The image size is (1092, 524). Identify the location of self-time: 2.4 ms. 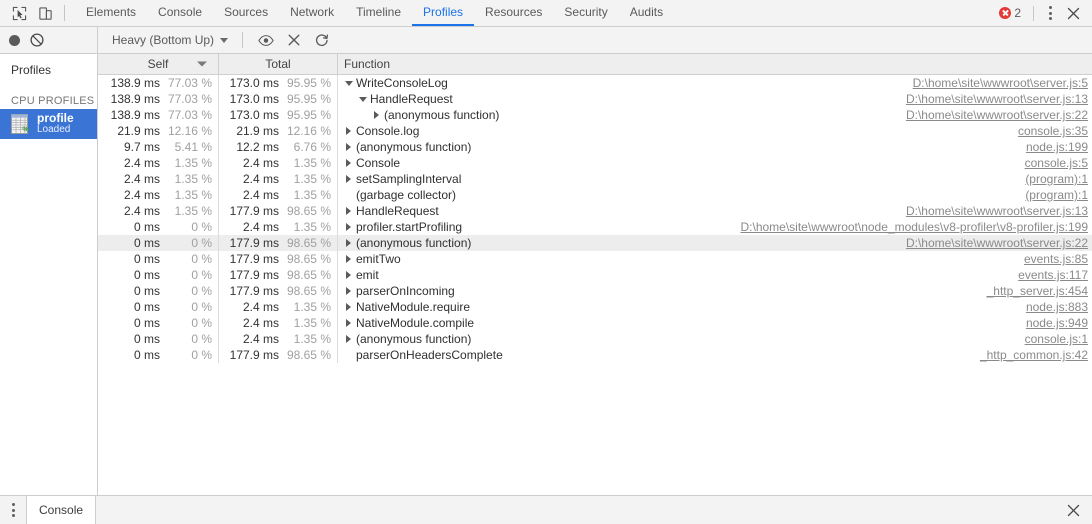
(141, 211).